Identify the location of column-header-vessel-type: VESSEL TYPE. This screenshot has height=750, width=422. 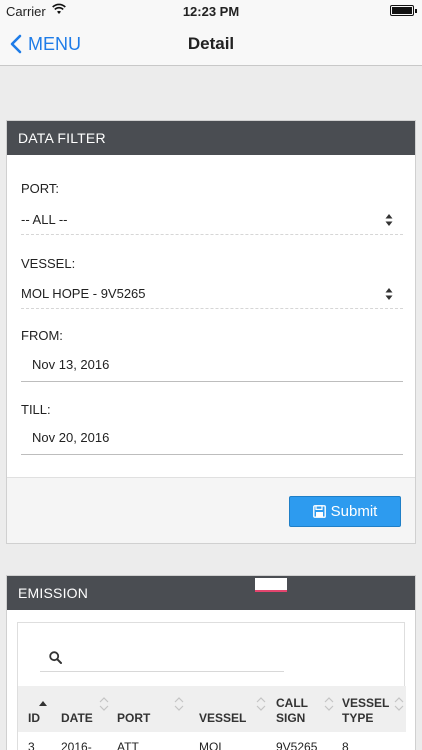
(371, 709).